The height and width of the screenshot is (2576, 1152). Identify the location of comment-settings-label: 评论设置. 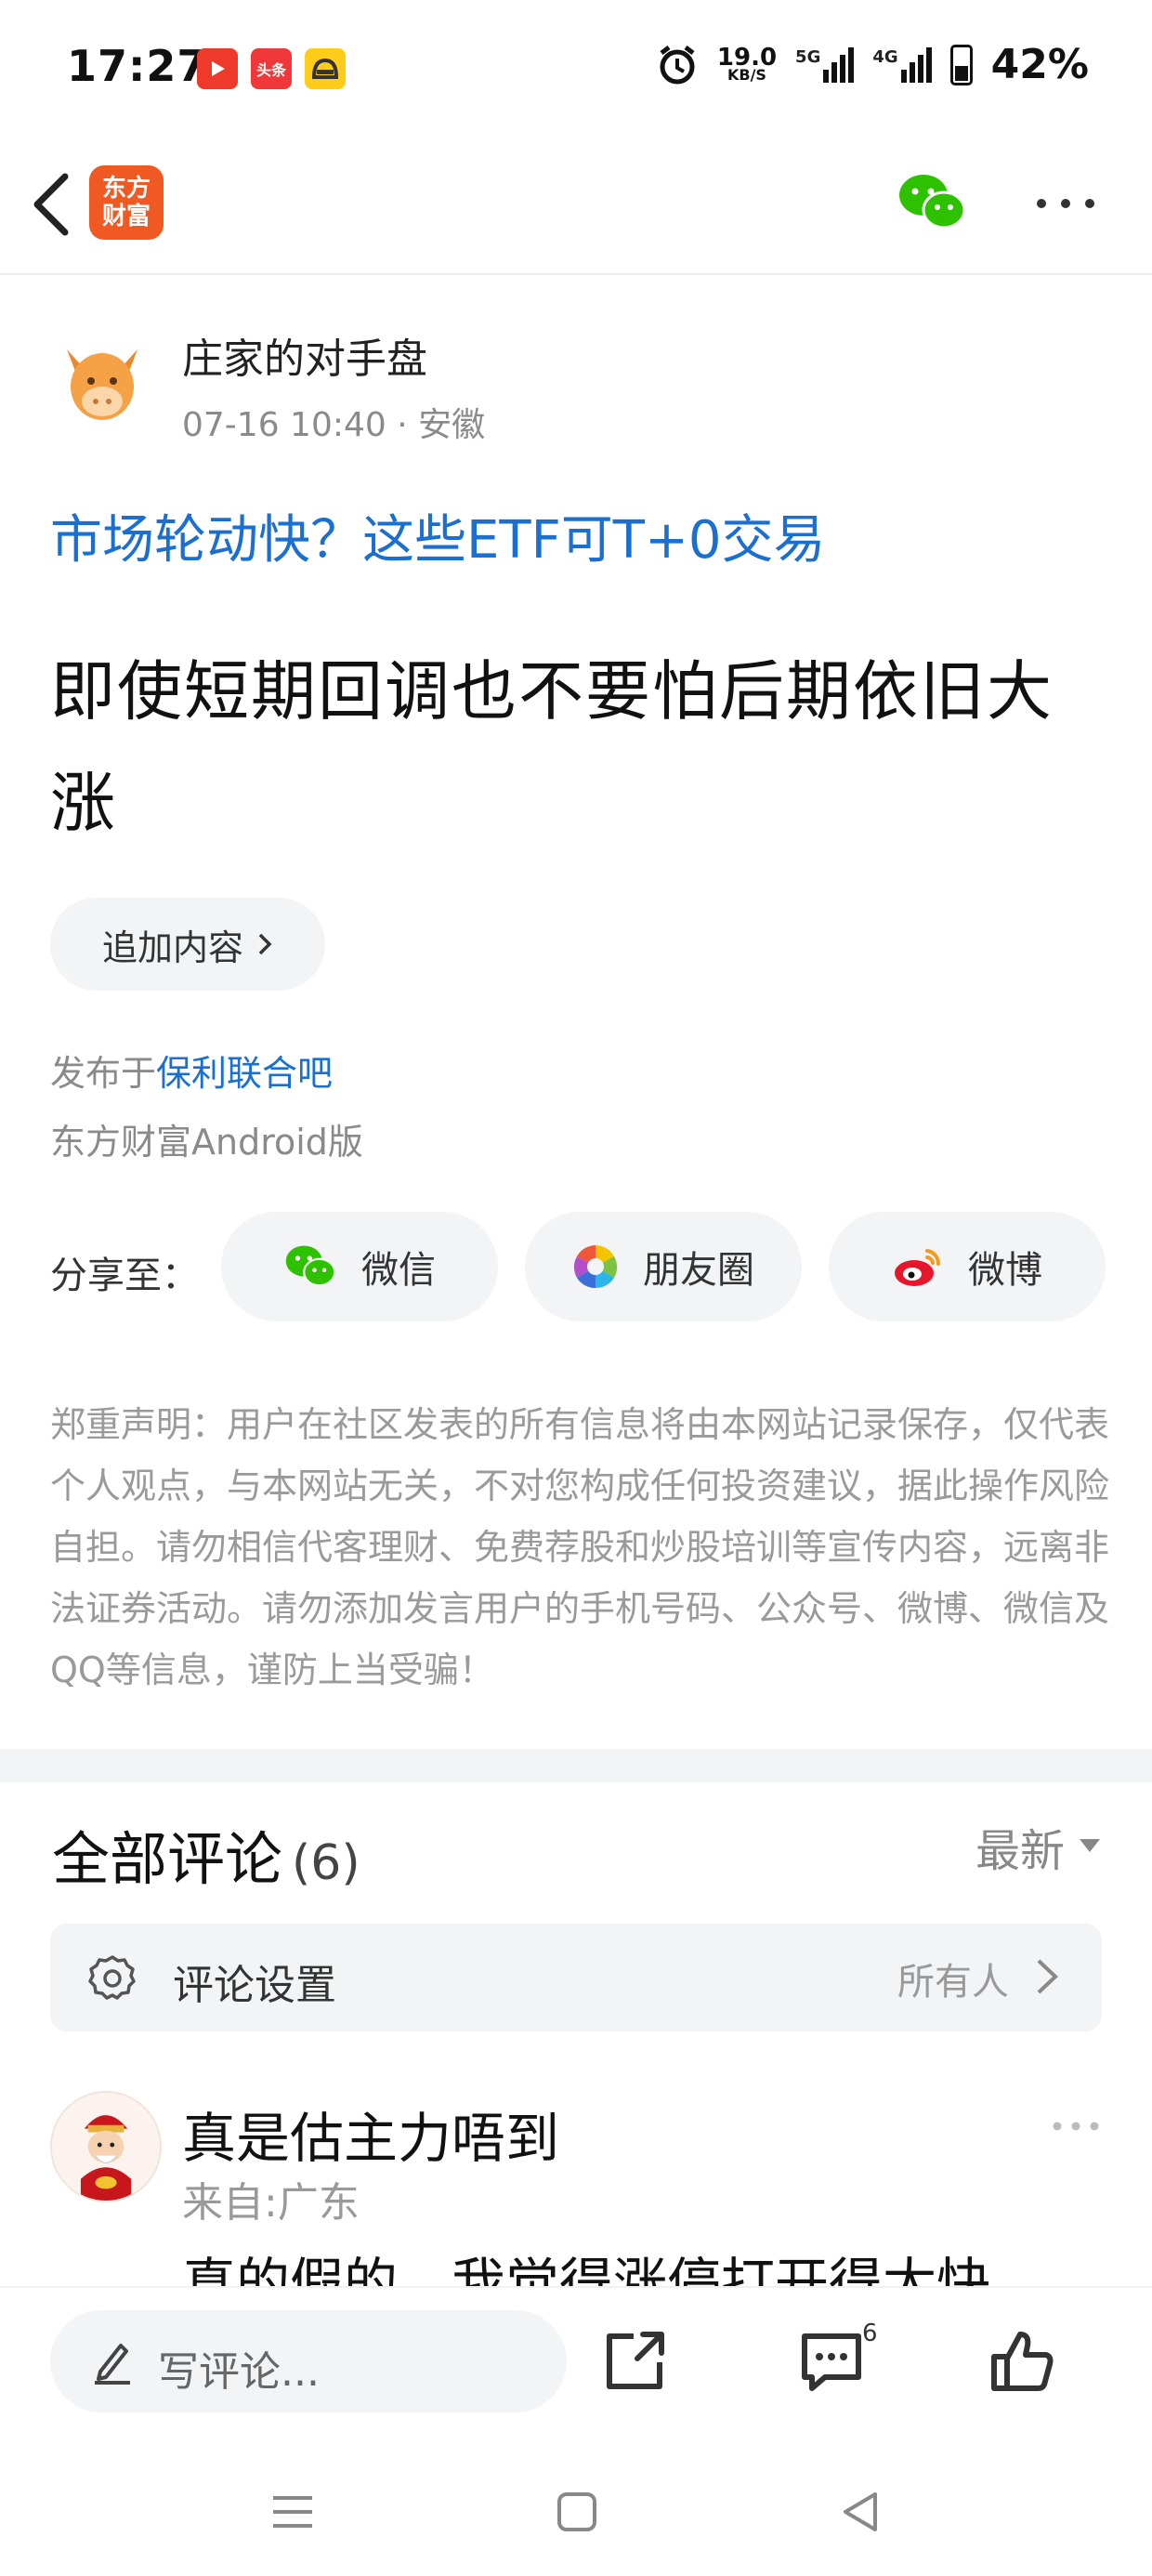
(255, 1985).